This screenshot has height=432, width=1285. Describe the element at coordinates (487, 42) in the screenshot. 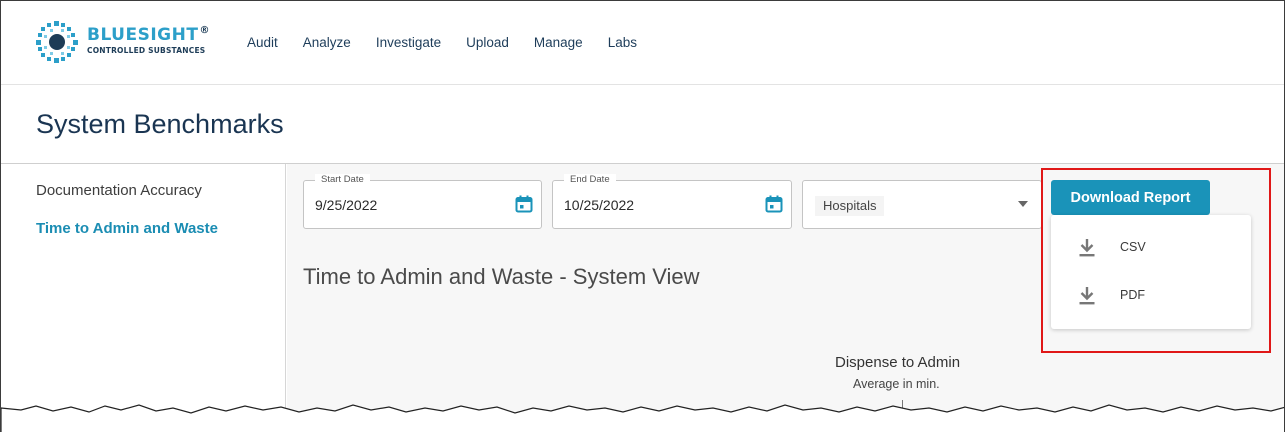

I see `nav-upload: Upload` at that location.